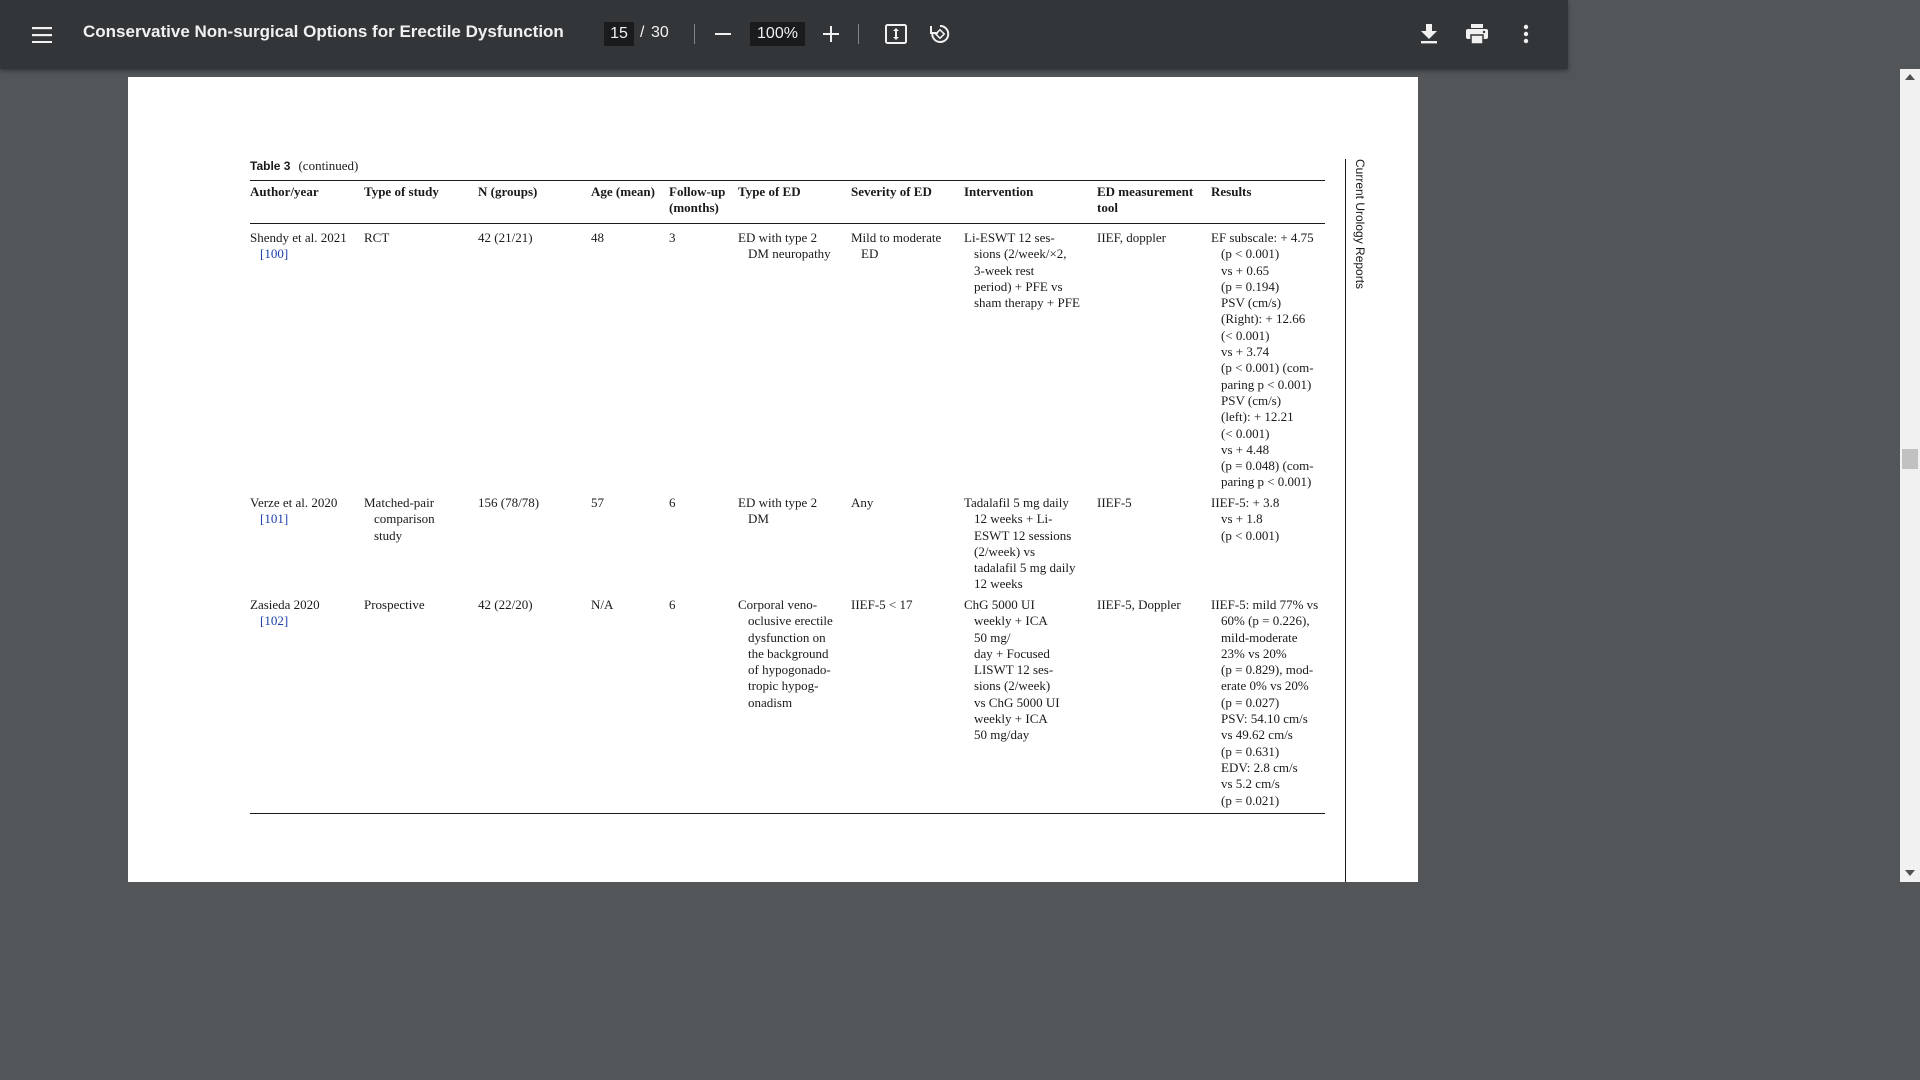  Describe the element at coordinates (672, 604) in the screenshot. I see `cell-line: 6` at that location.